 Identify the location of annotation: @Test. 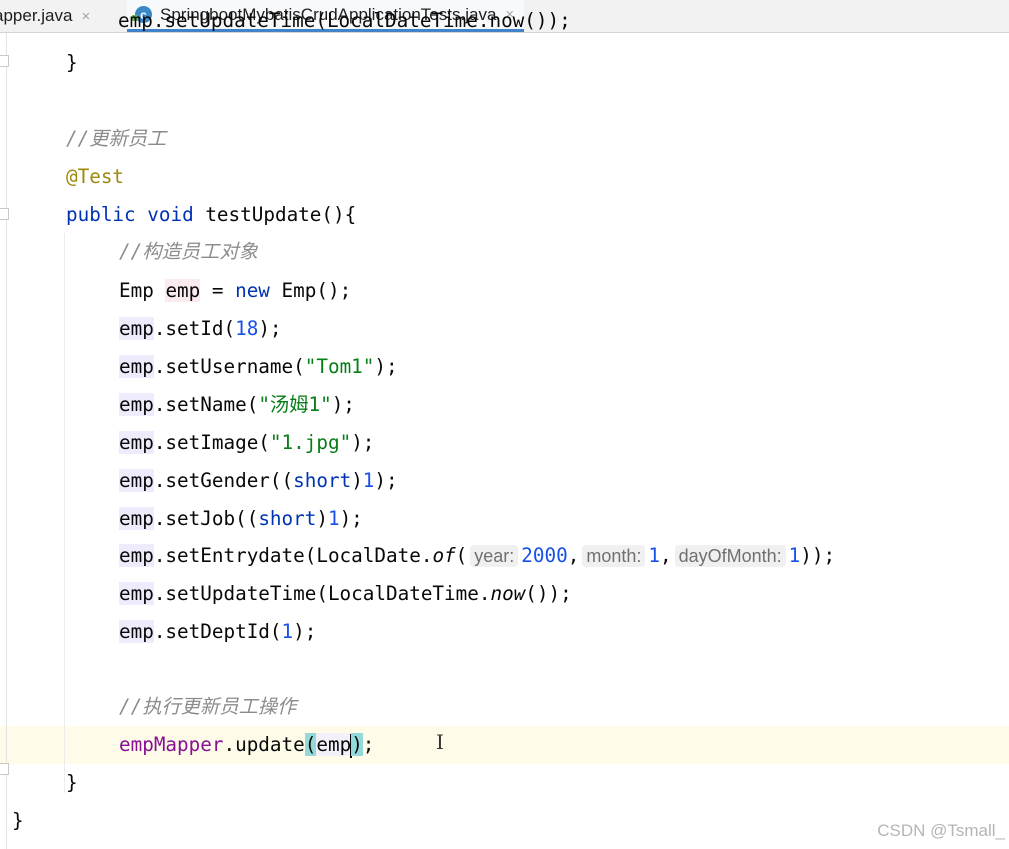
(95, 176).